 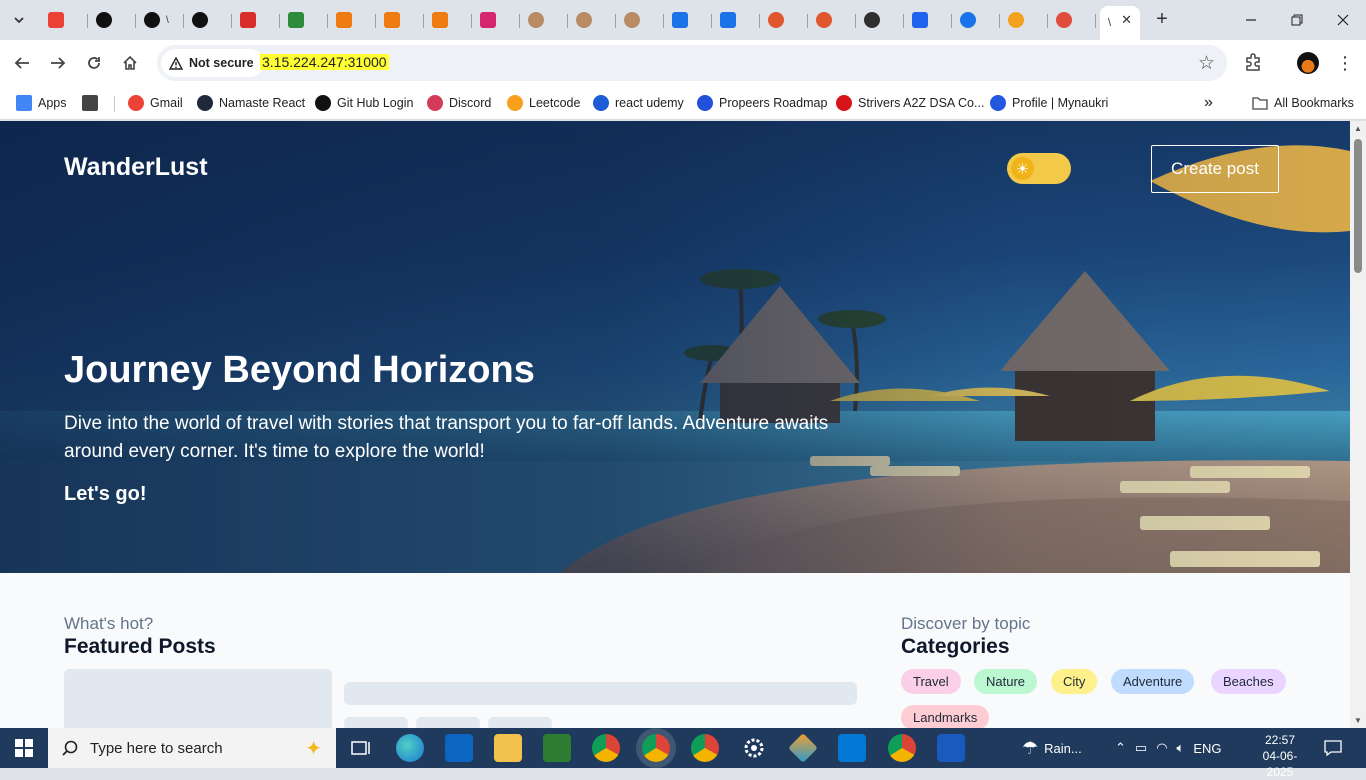 I want to click on close-icon, so click(x=1343, y=20).